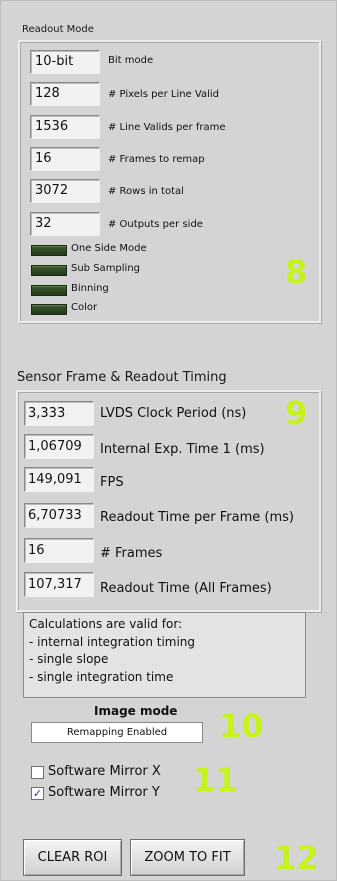 The height and width of the screenshot is (881, 337). Describe the element at coordinates (49, 270) in the screenshot. I see `sub-sampling-led` at that location.